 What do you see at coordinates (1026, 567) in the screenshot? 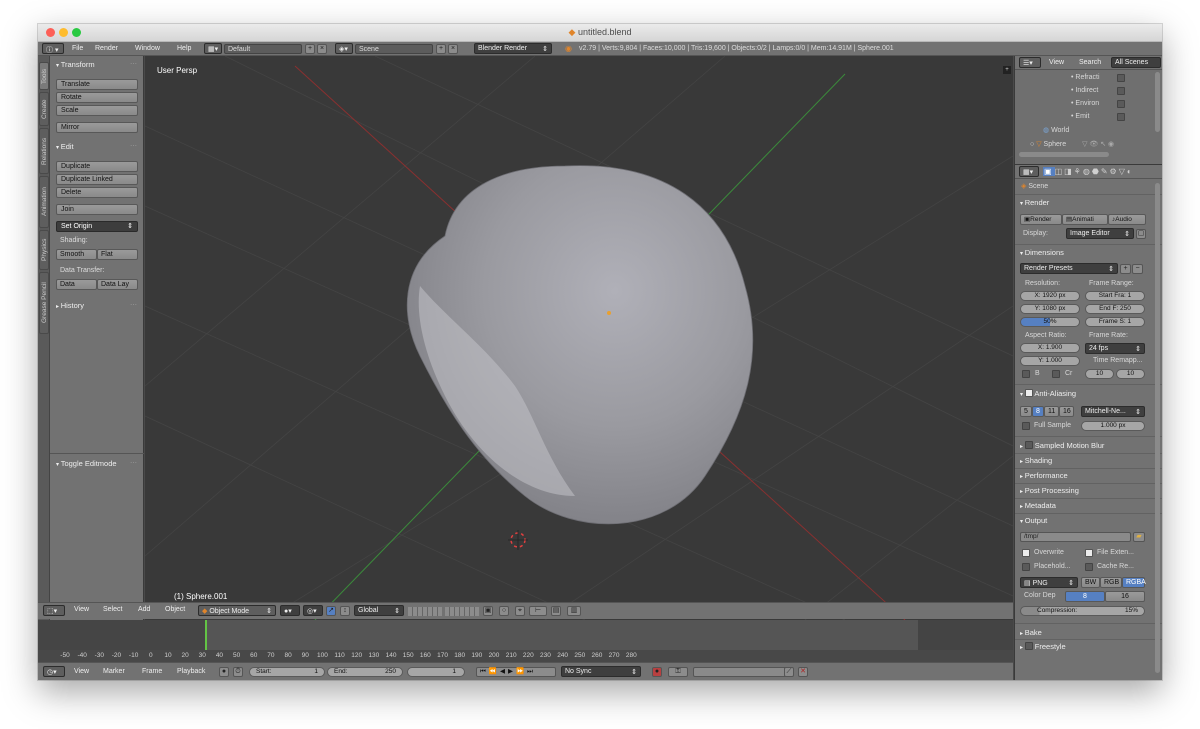
I see `placeholders-checkbox` at bounding box center [1026, 567].